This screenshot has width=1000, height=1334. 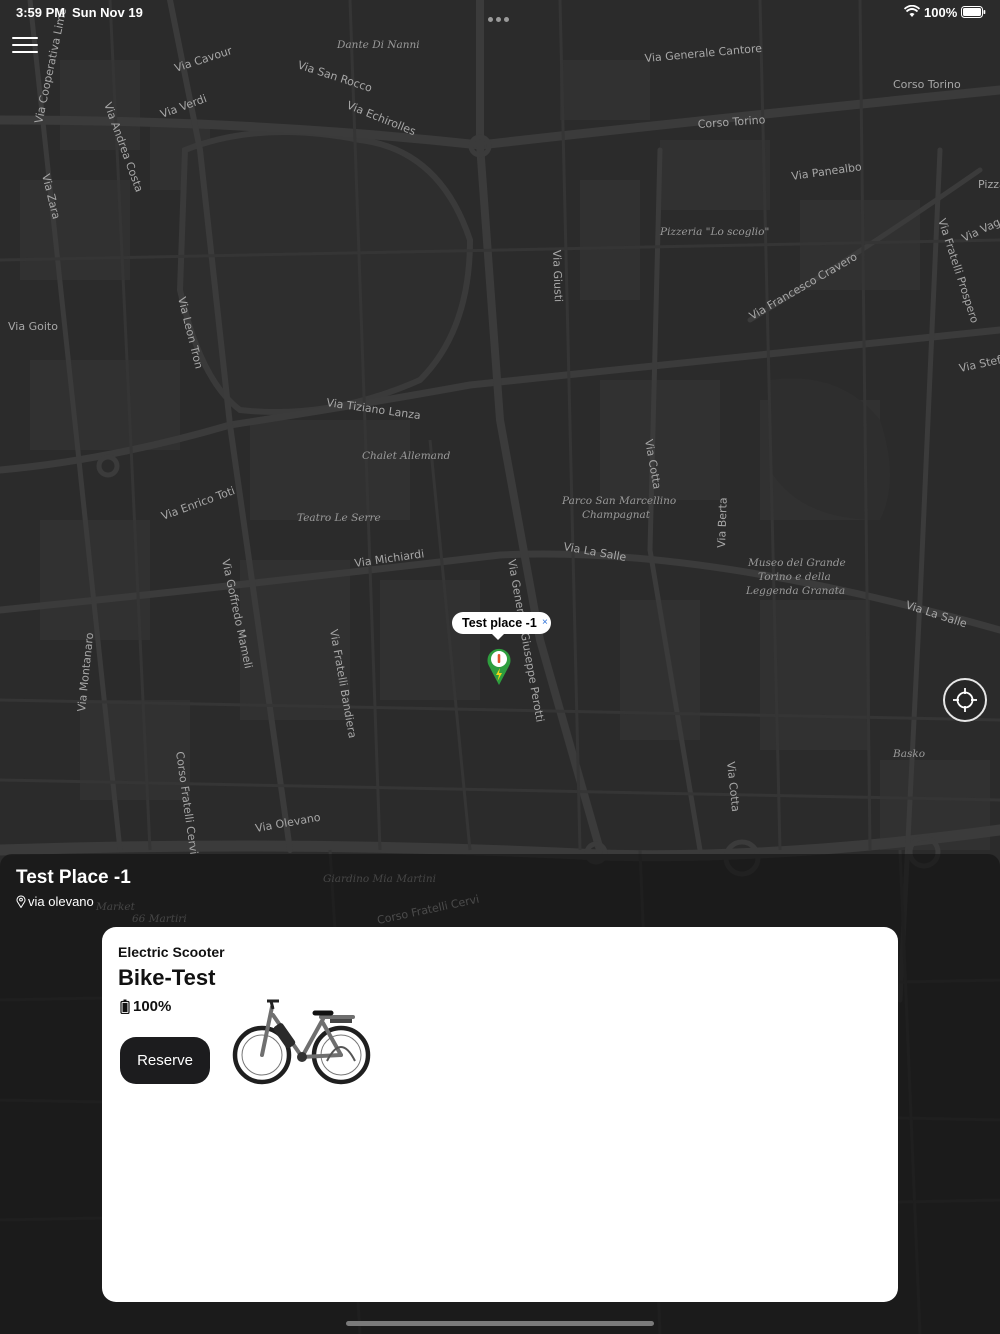 What do you see at coordinates (973, 12) in the screenshot?
I see `battery-icon` at bounding box center [973, 12].